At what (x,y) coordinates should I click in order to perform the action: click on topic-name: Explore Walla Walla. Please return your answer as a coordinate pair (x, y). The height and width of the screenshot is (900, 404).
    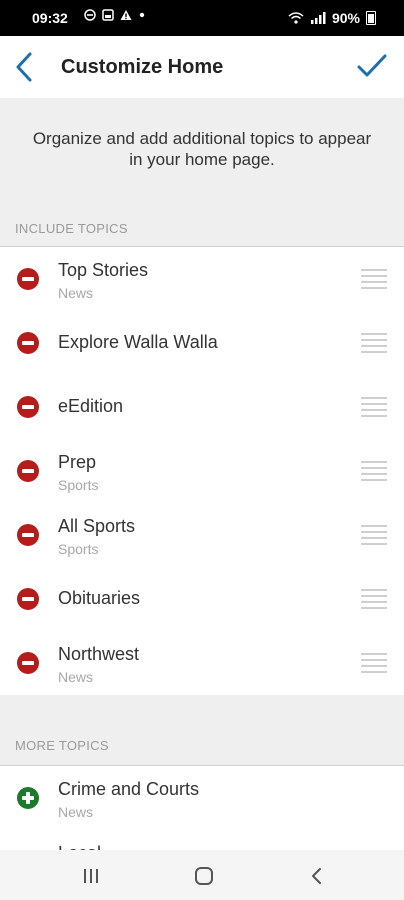
    Looking at the image, I should click on (138, 342).